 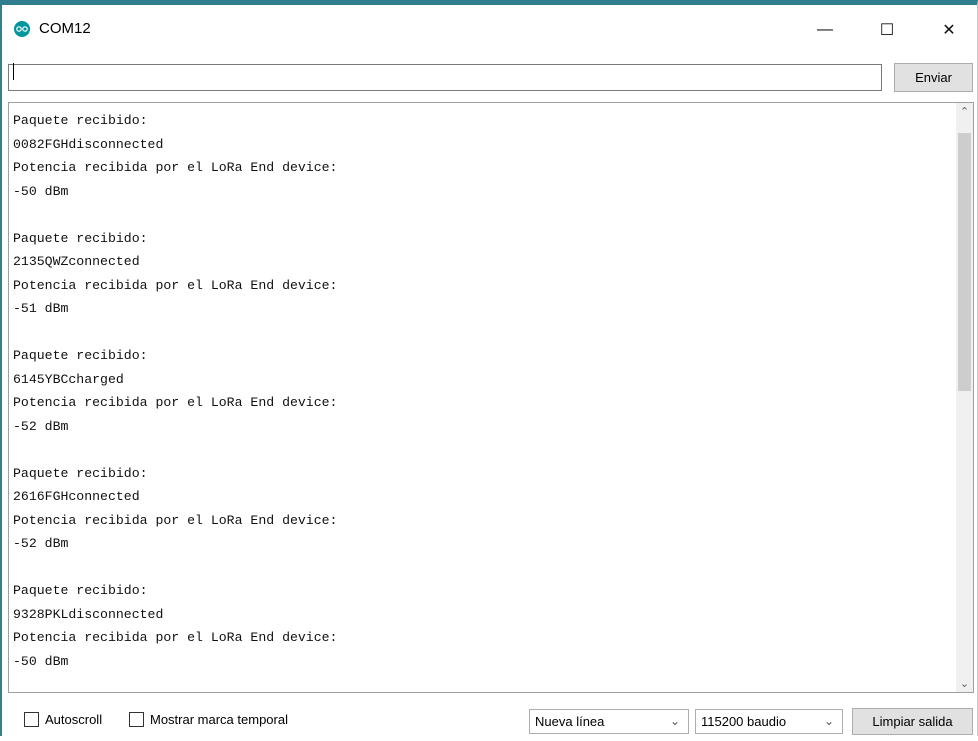 What do you see at coordinates (744, 721) in the screenshot?
I see `baud-rate-value: 115200 baudio` at bounding box center [744, 721].